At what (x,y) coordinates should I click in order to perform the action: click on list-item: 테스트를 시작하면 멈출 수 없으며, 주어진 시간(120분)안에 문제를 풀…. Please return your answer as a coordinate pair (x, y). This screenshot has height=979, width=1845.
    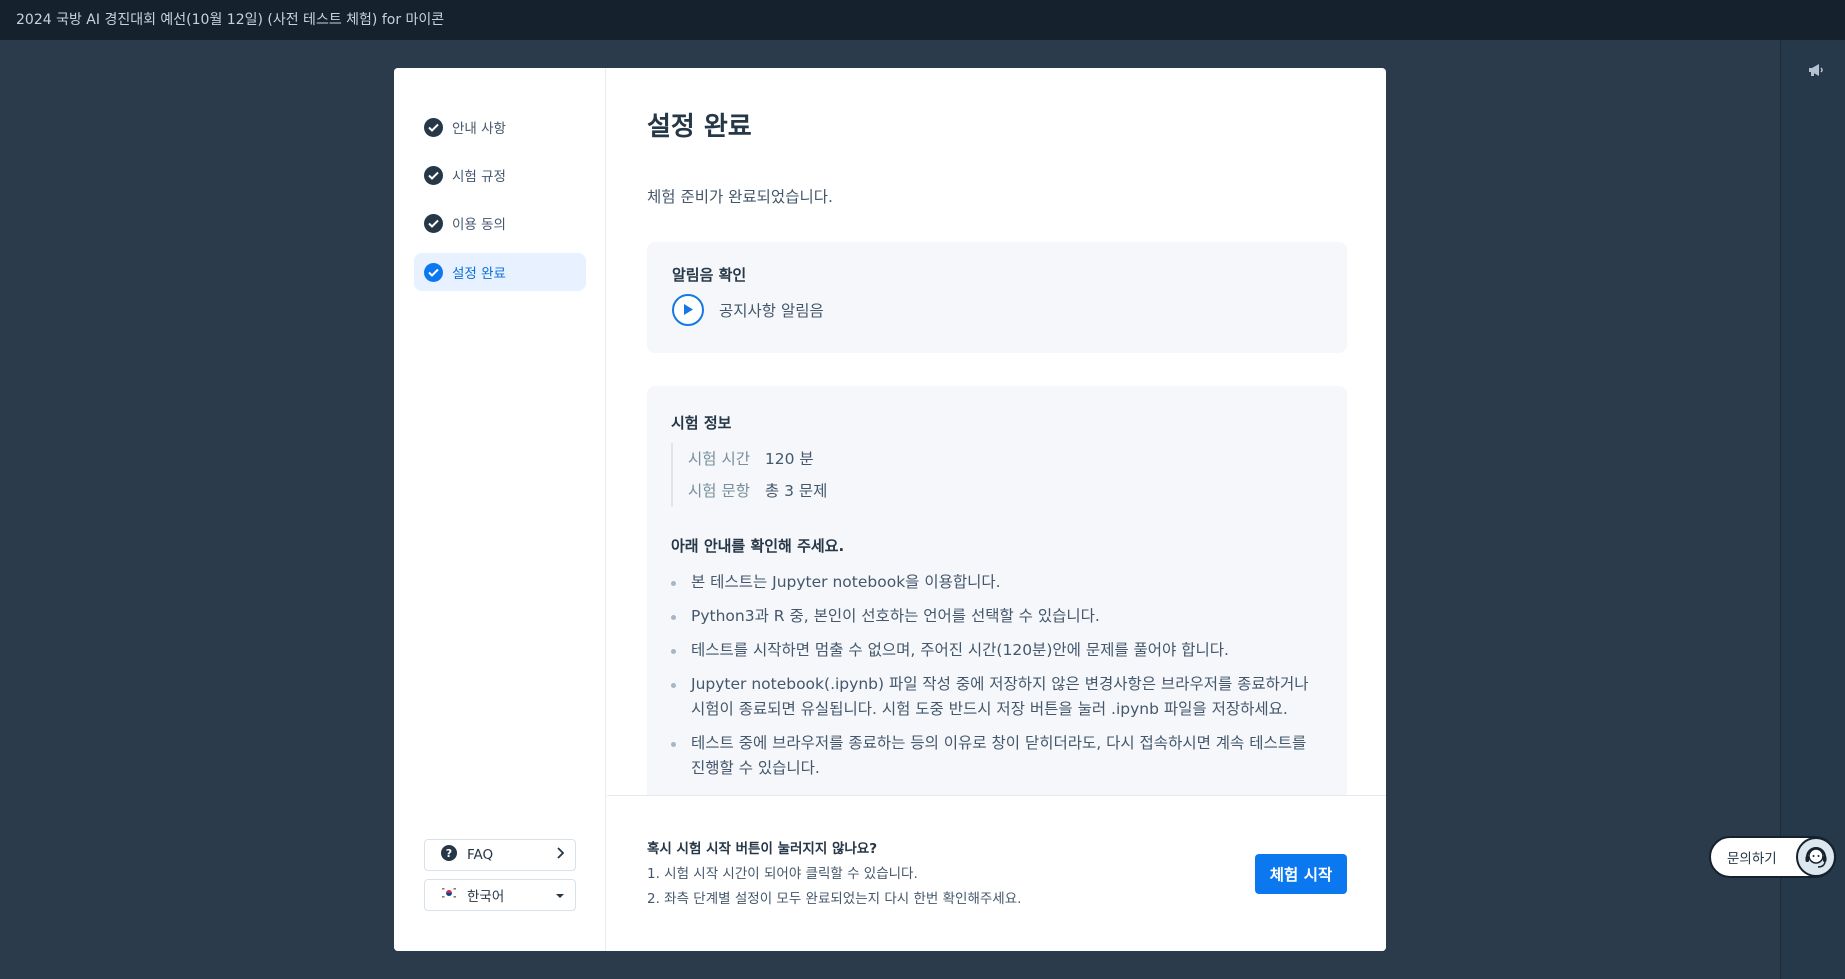
    Looking at the image, I should click on (997, 650).